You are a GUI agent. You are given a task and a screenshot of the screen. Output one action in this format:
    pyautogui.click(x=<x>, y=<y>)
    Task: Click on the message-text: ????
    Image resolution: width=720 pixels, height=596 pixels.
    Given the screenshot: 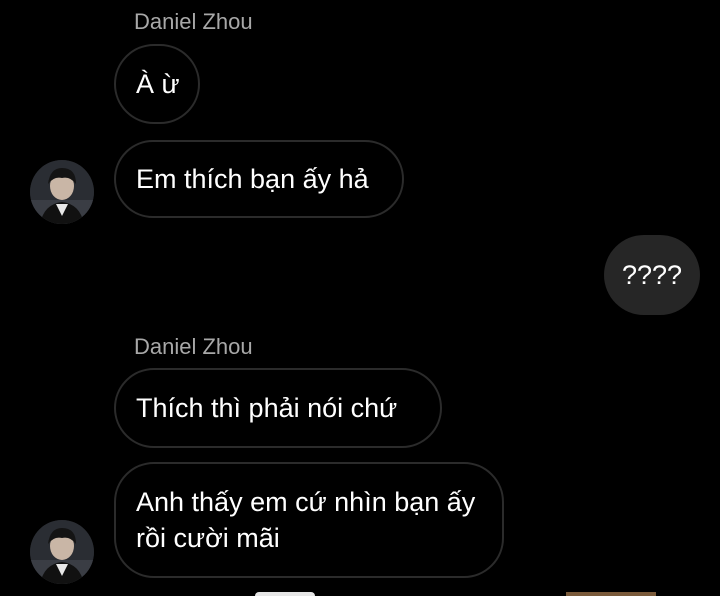 What is the action you would take?
    pyautogui.click(x=652, y=275)
    